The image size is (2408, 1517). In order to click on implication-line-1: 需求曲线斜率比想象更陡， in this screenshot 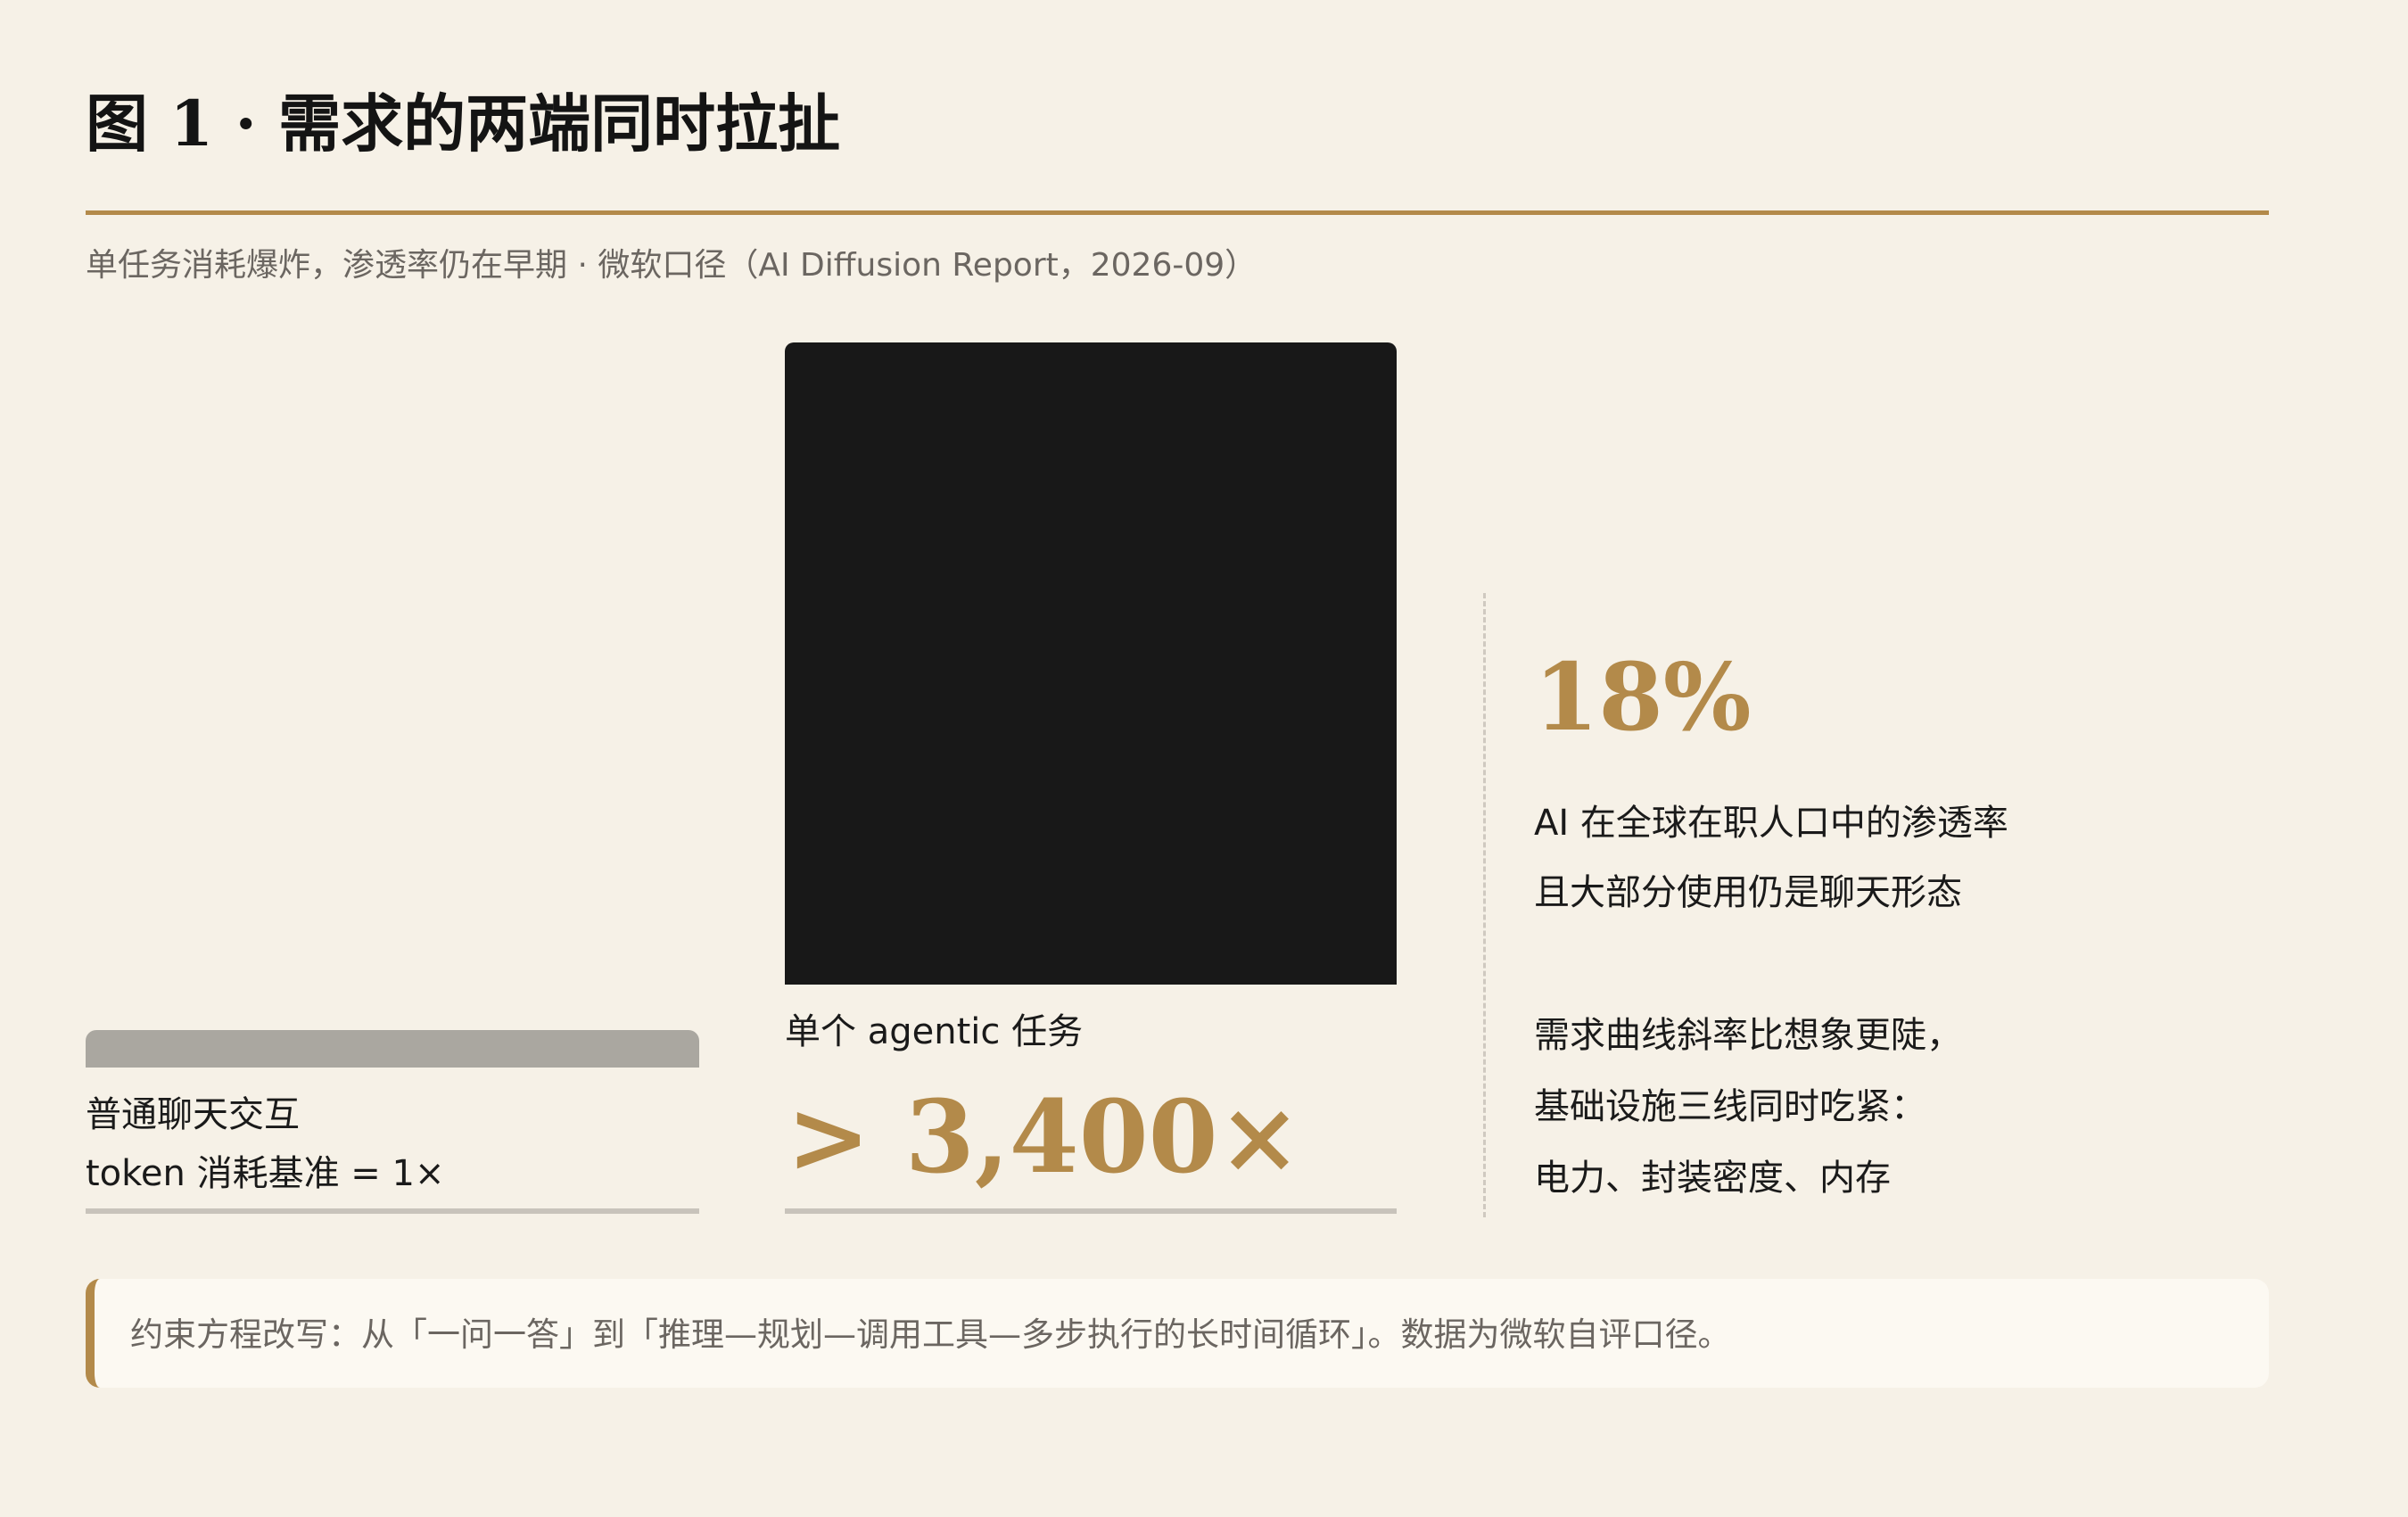, I will do `click(1748, 1035)`.